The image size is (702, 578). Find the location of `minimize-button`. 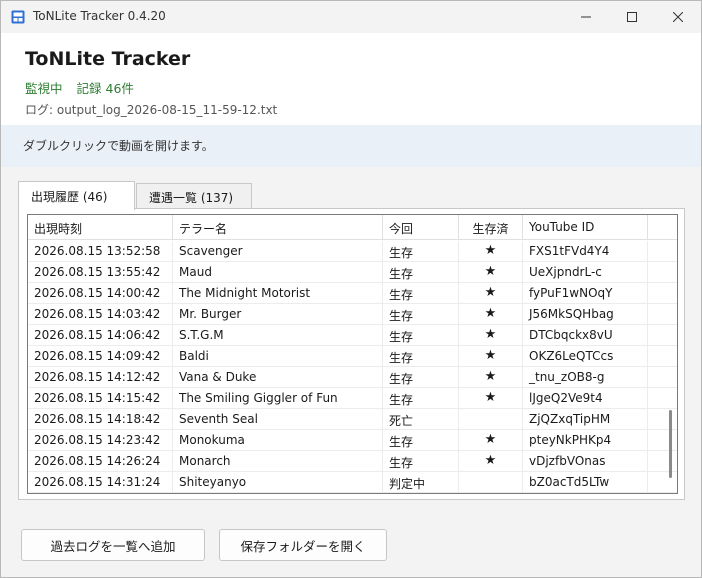

minimize-button is located at coordinates (586, 17).